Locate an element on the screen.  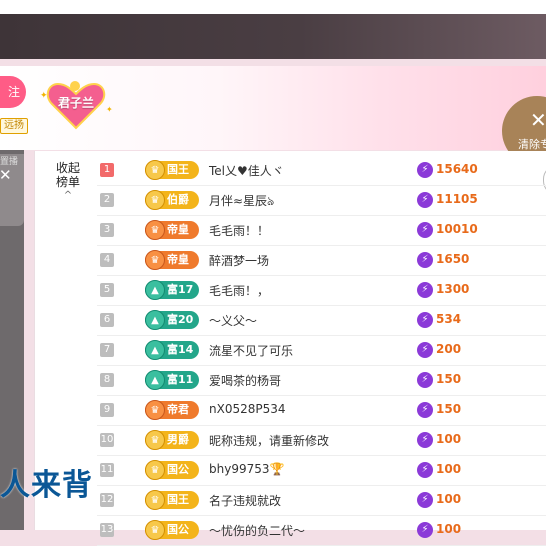
user-name: 爱喝茶的杨哥 is located at coordinates (245, 380).